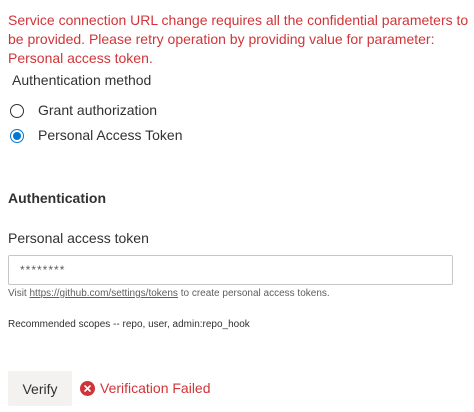 The width and height of the screenshot is (474, 412). I want to click on personal-access-token-input, so click(230, 270).